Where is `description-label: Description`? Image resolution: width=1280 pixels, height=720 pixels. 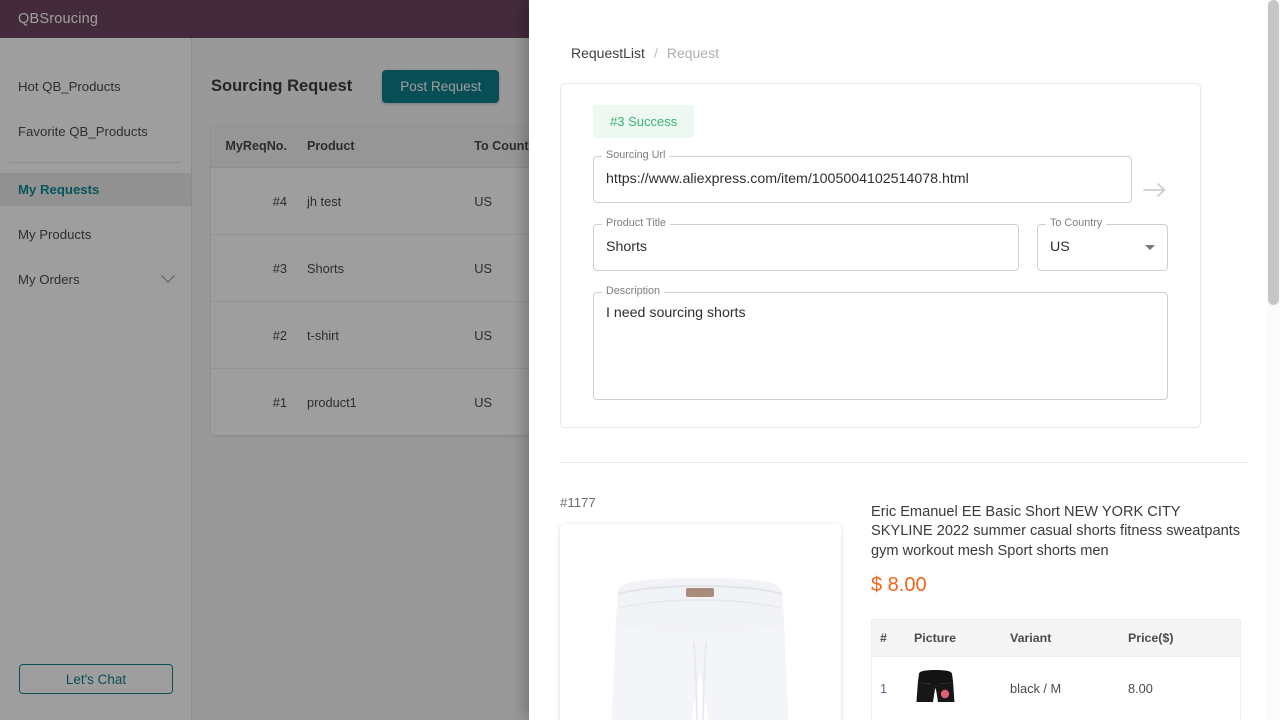
description-label: Description is located at coordinates (633, 291).